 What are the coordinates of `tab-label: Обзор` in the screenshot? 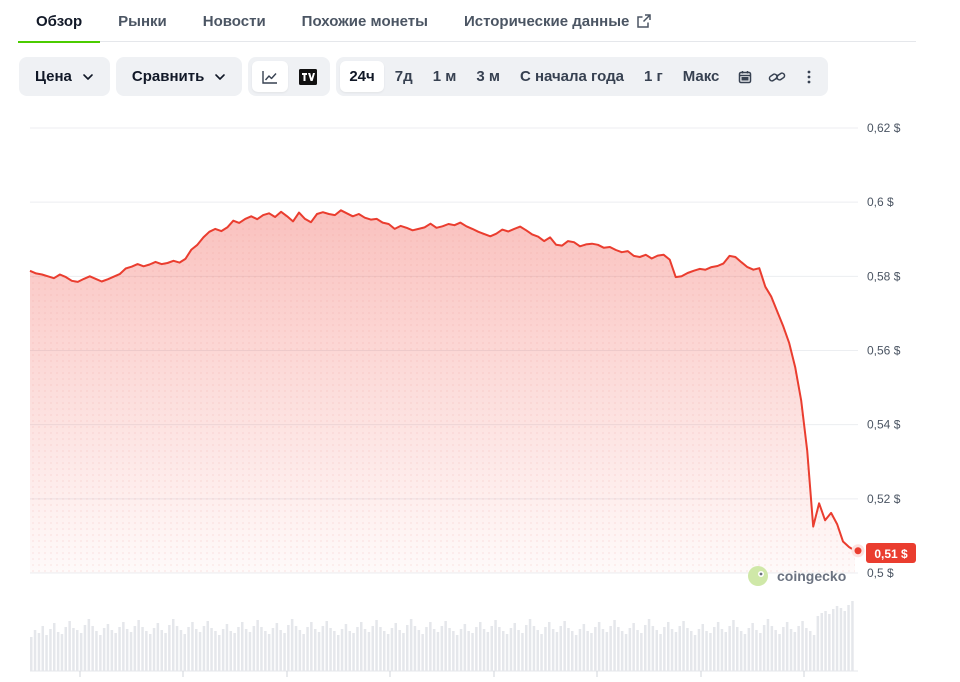 It's located at (59, 21).